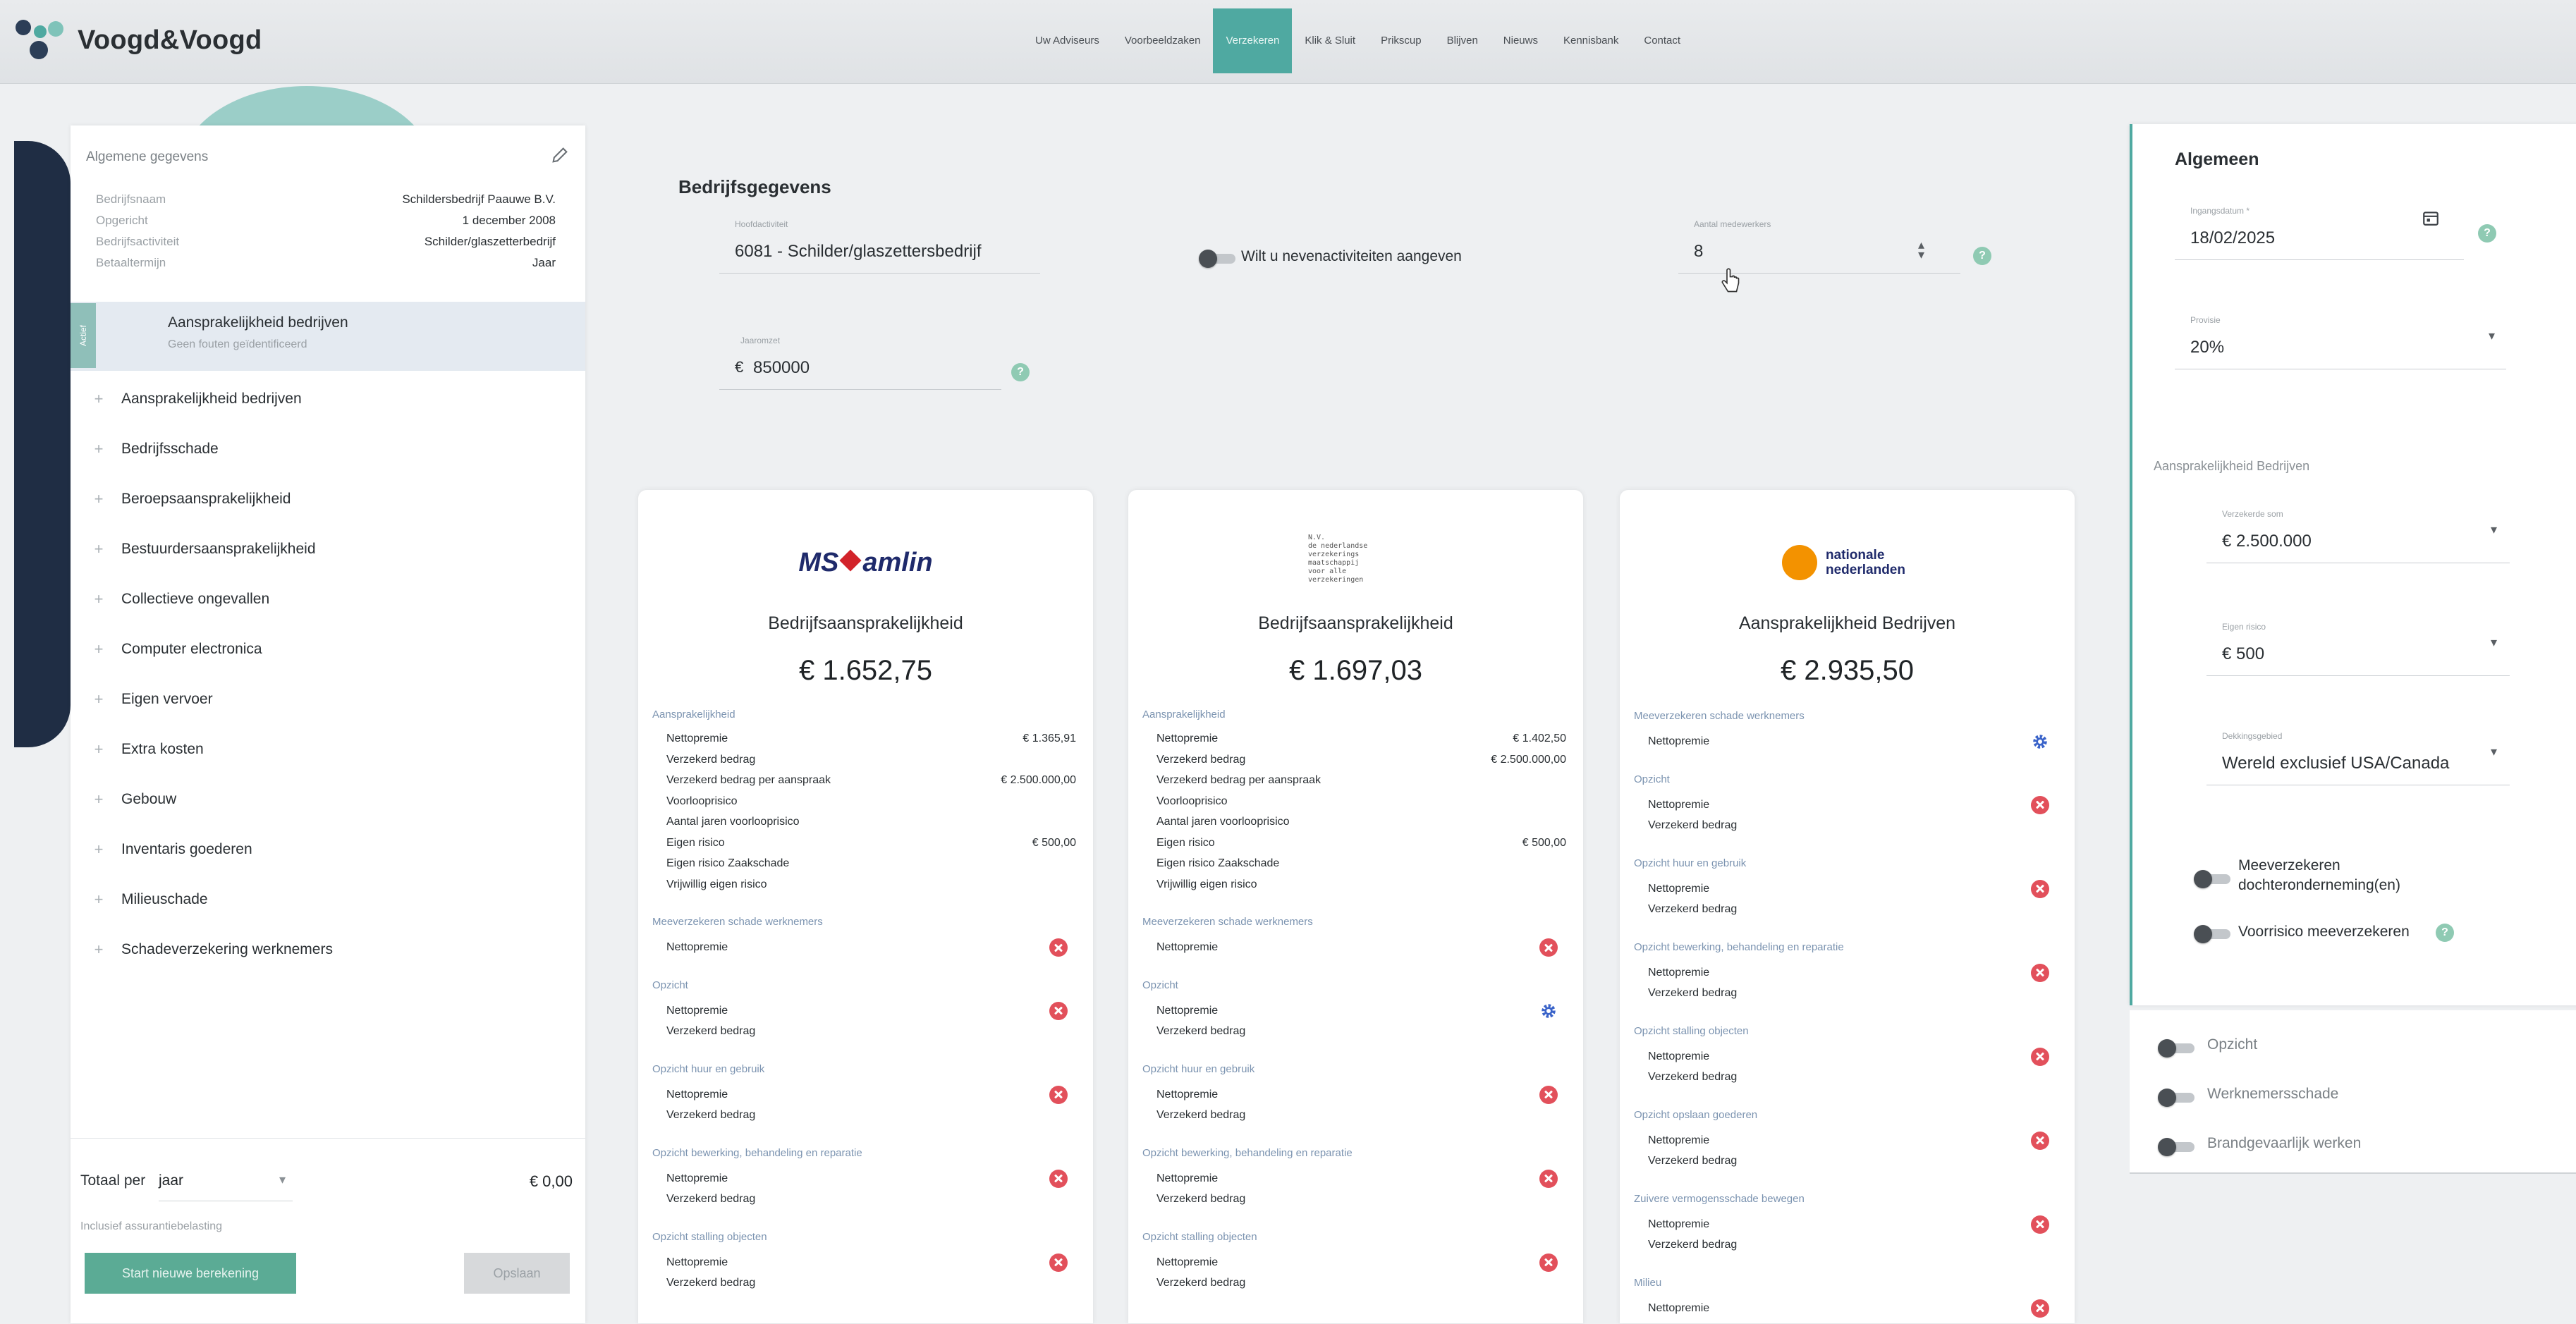  I want to click on start-new-calculation-button: Start nieuwe berekening, so click(191, 1273).